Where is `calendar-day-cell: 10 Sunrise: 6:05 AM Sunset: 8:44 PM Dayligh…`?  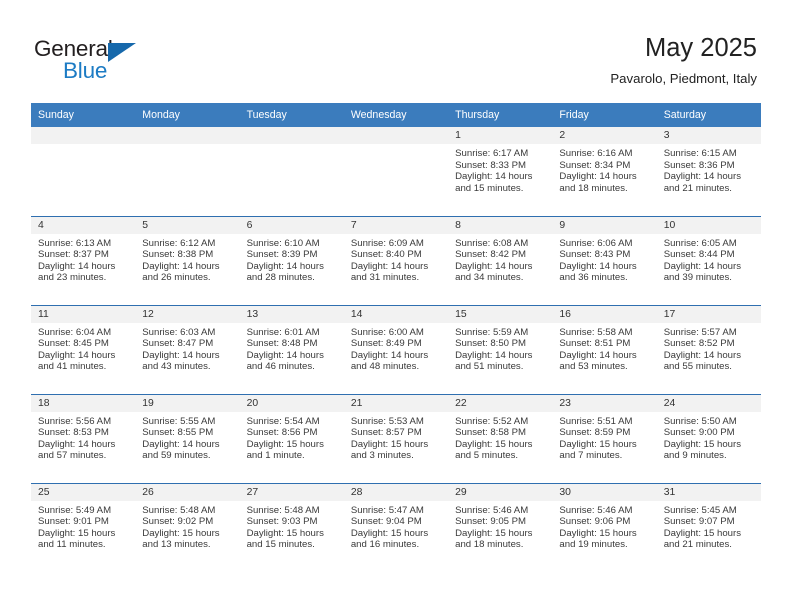 calendar-day-cell: 10 Sunrise: 6:05 AM Sunset: 8:44 PM Dayligh… is located at coordinates (708, 260).